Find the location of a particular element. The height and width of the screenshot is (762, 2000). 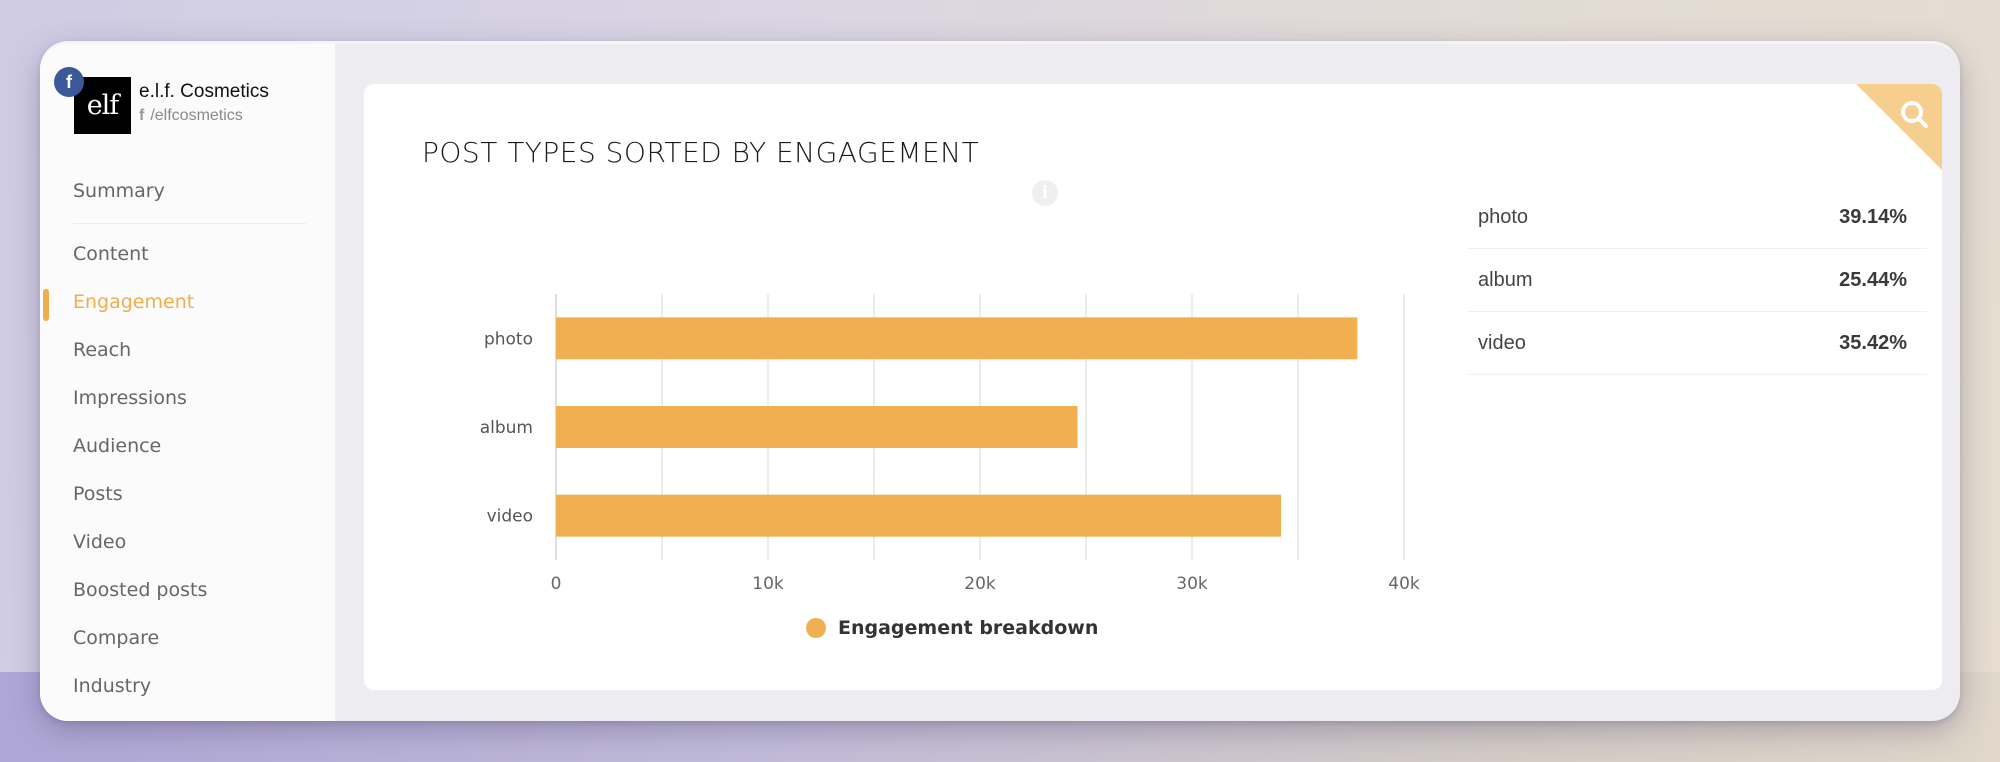

sidebar-item-industry: Industry is located at coordinates (112, 686).